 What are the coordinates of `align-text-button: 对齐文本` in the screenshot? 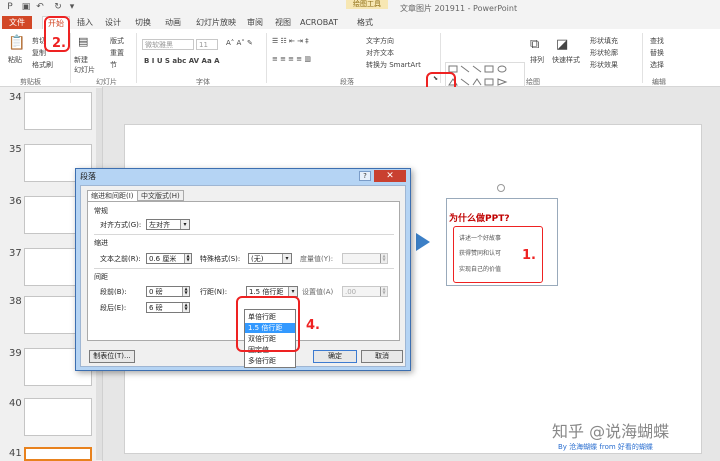 It's located at (380, 53).